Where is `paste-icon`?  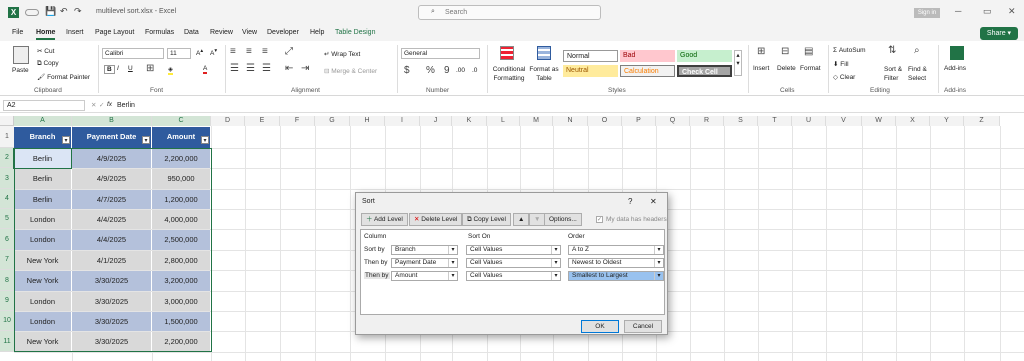
paste-icon is located at coordinates (21, 55).